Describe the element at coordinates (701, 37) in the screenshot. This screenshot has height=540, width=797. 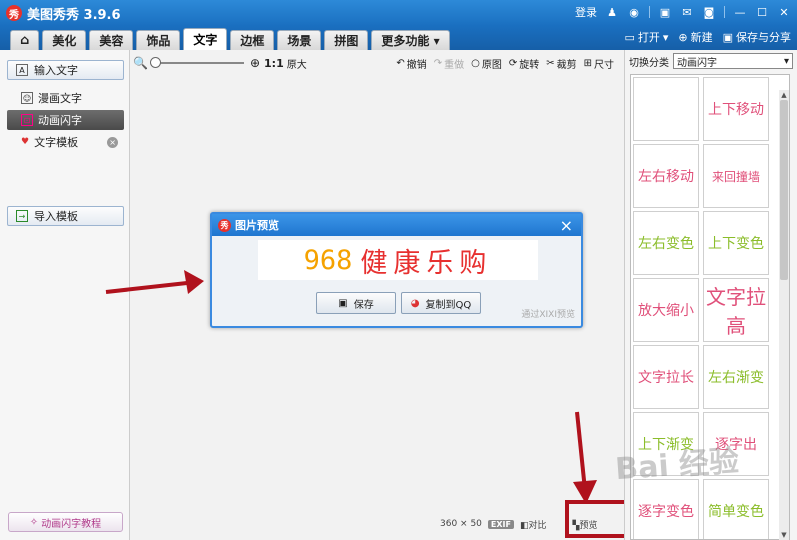
I see `new-label: 新建` at that location.